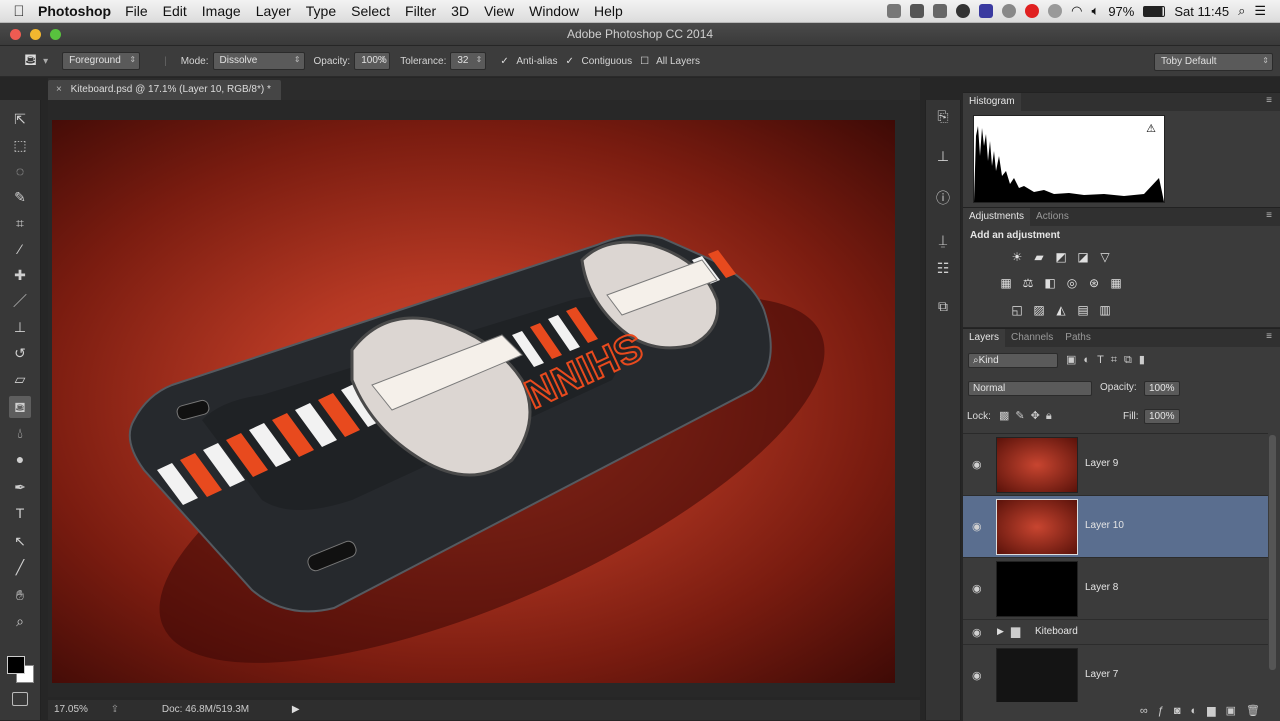 This screenshot has width=1280, height=721. Describe the element at coordinates (20, 513) in the screenshot. I see `type-tool-icon: T` at that location.